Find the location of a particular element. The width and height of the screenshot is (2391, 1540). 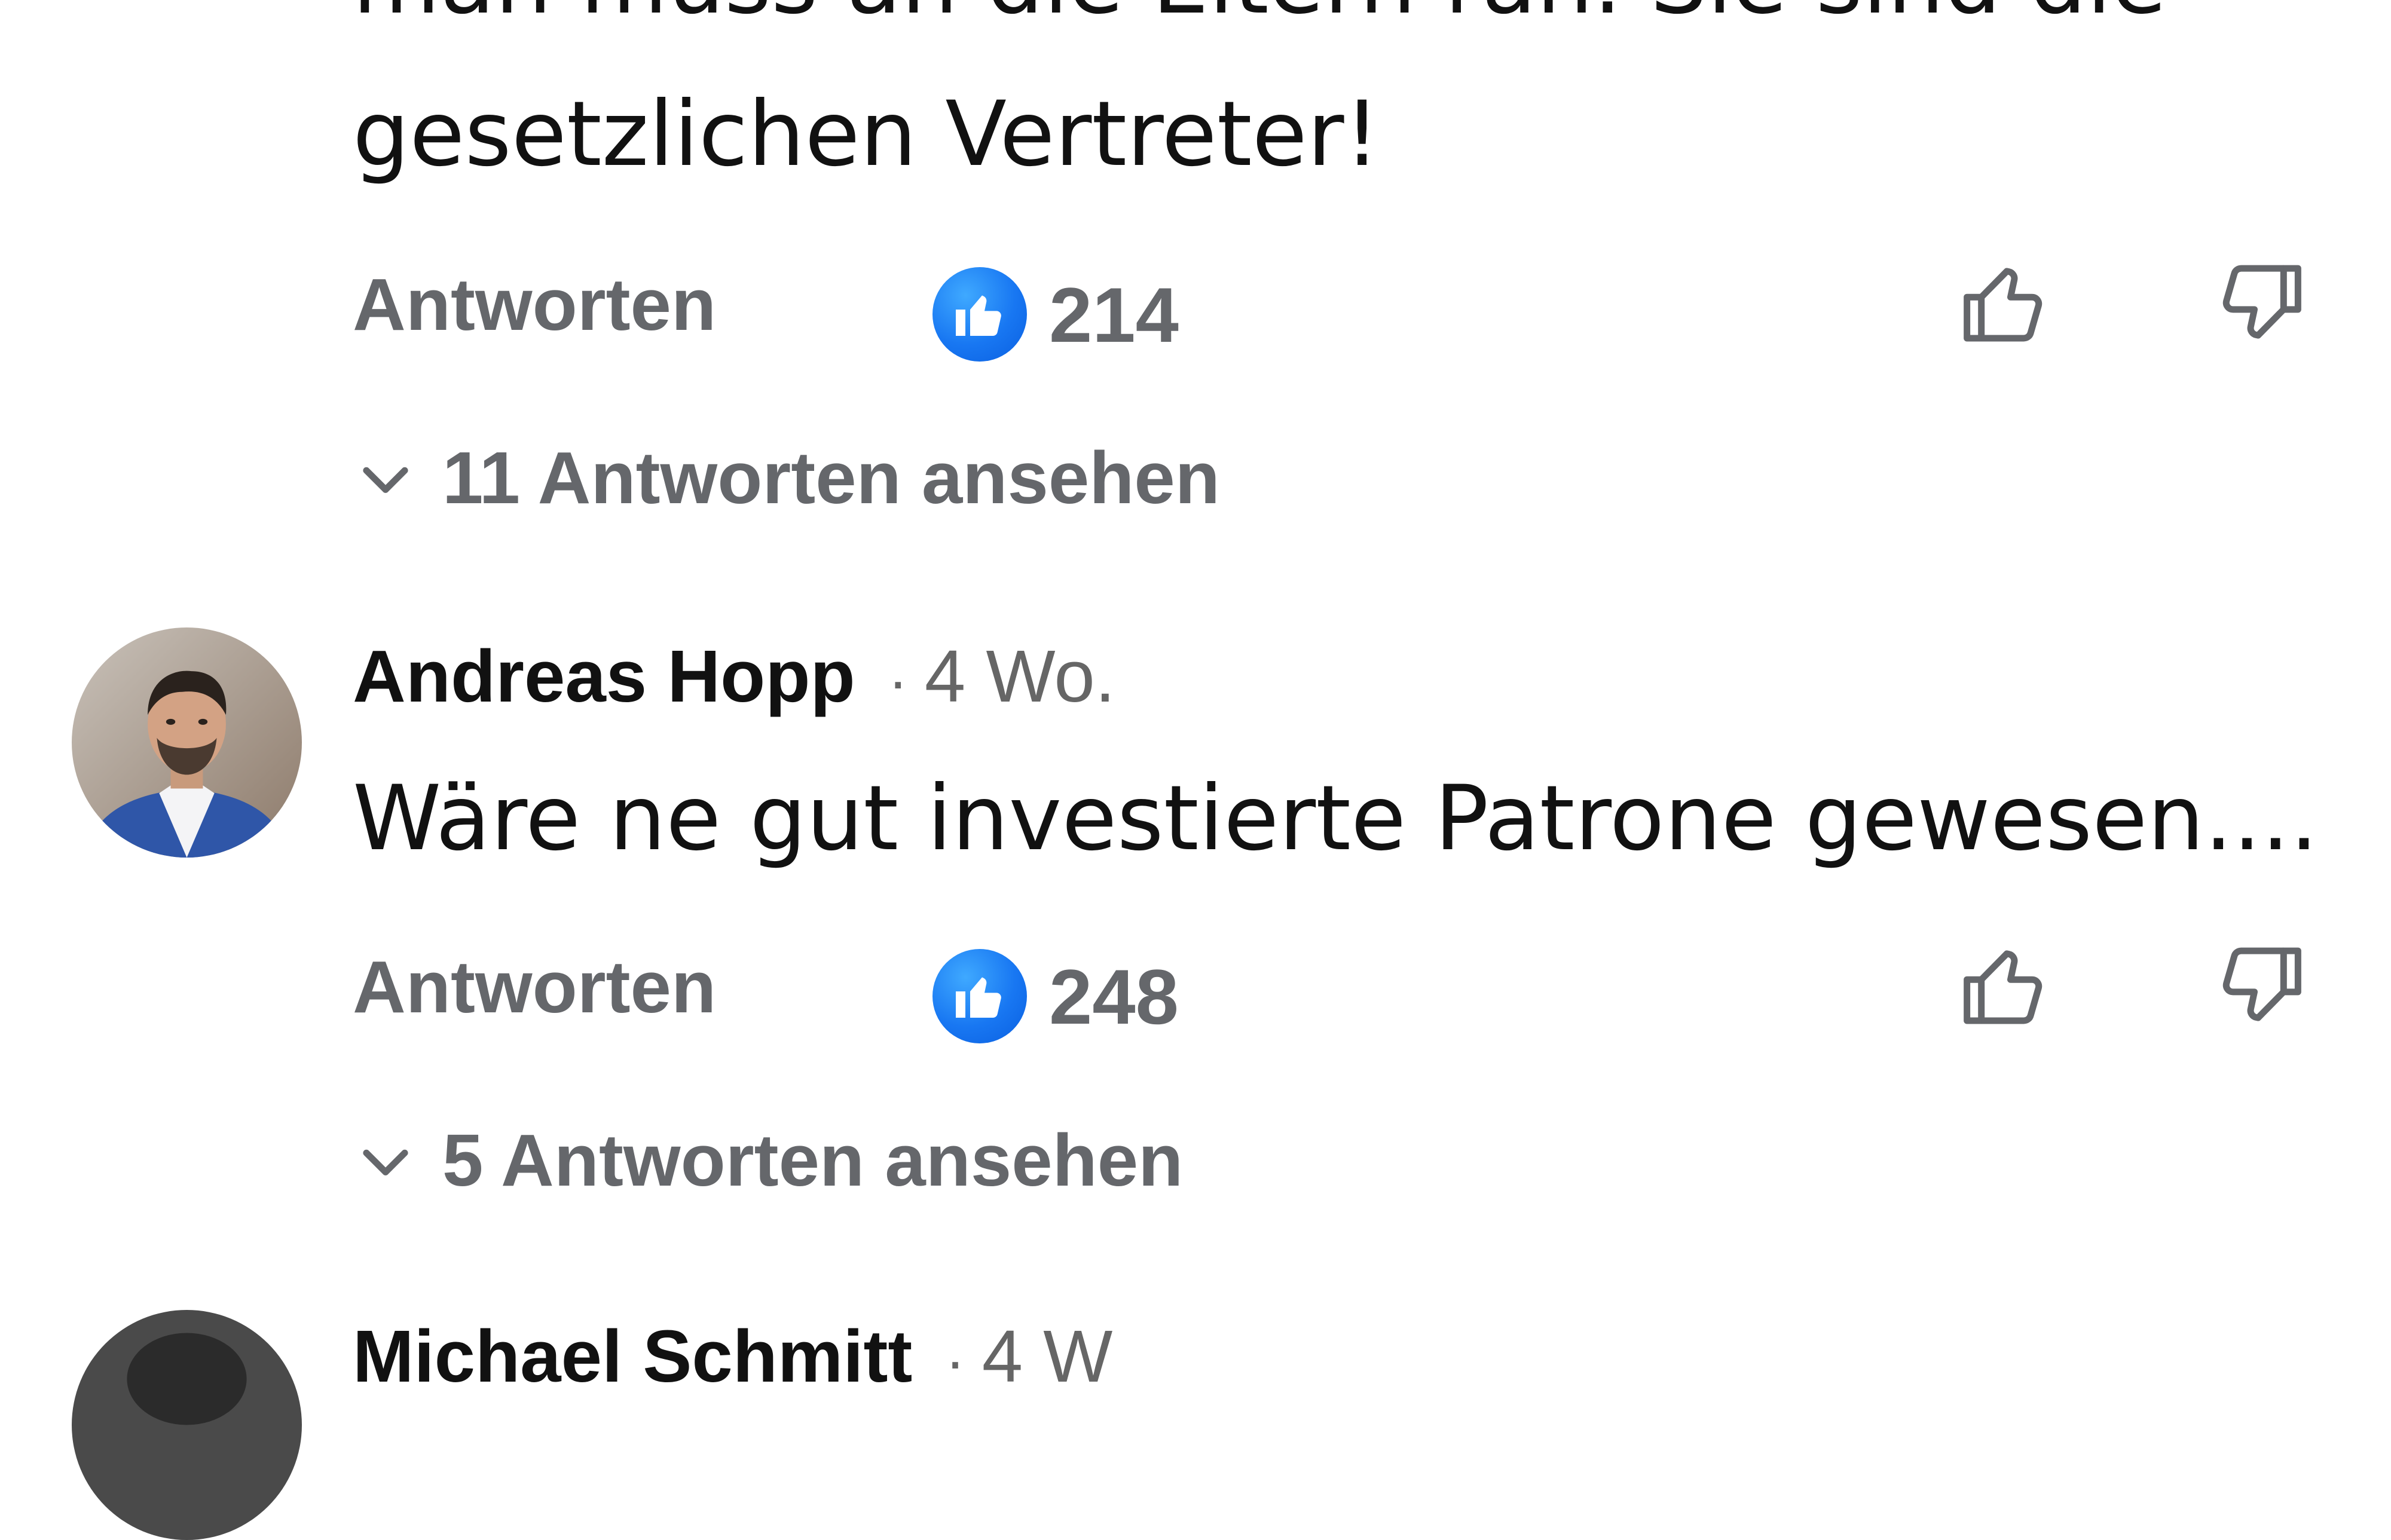

comment-1-body-line-1: man muss an die Eltern ran. Sie sind die is located at coordinates (1260, 20).